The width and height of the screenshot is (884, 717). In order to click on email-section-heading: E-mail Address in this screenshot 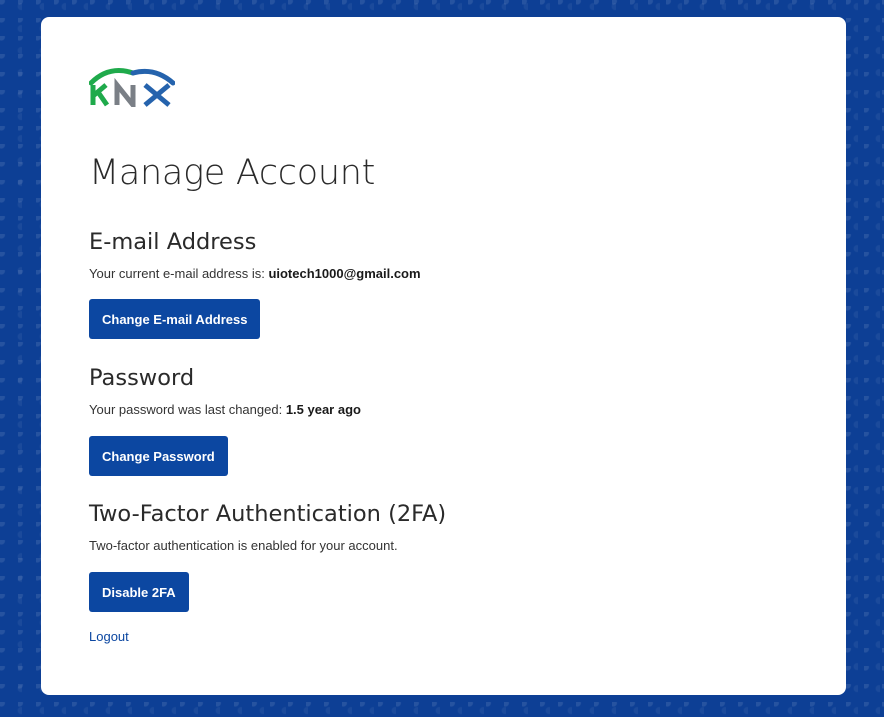, I will do `click(173, 242)`.